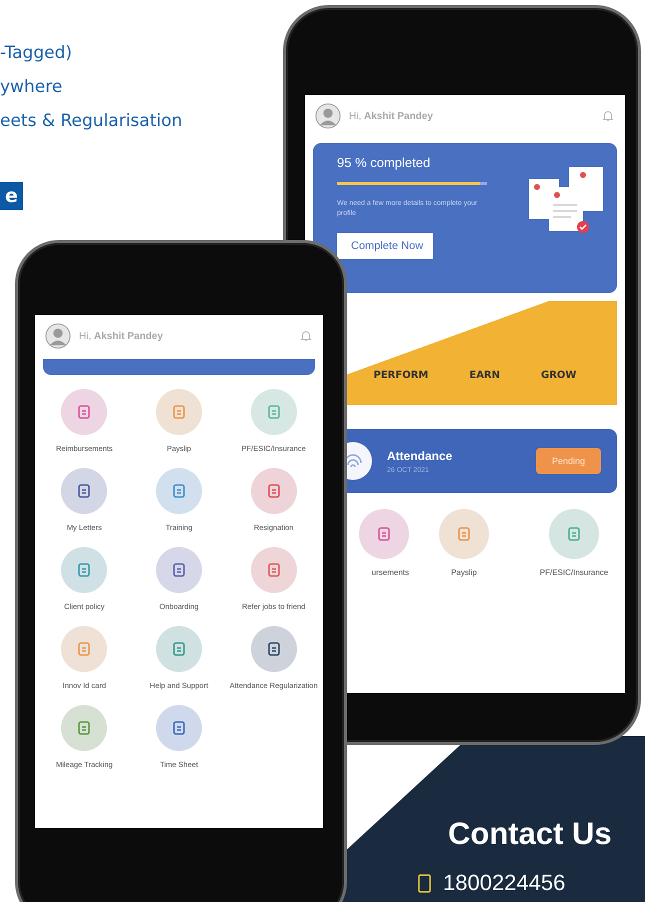 The width and height of the screenshot is (645, 902). Describe the element at coordinates (31, 87) in the screenshot. I see `feature-text: ywhere` at that location.